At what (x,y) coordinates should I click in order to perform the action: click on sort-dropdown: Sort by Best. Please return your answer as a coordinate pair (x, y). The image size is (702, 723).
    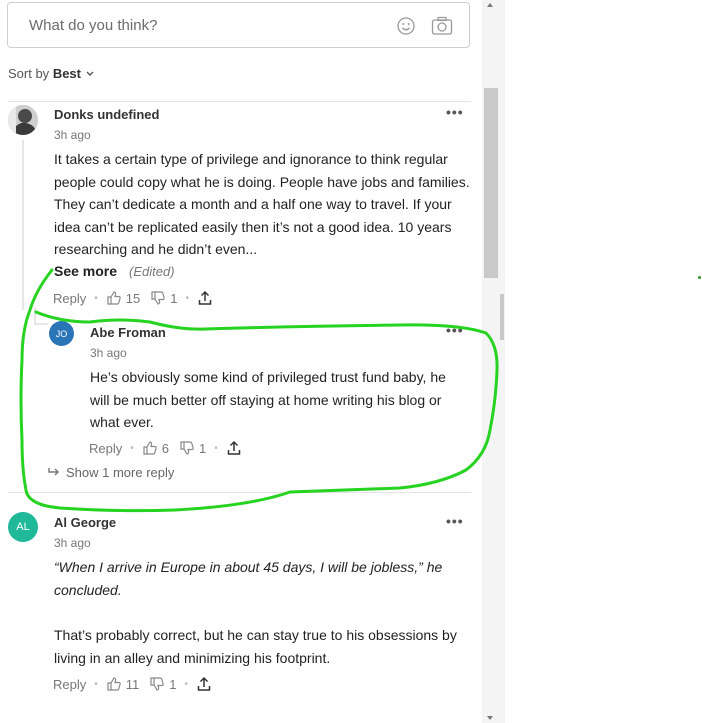
    Looking at the image, I should click on (51, 73).